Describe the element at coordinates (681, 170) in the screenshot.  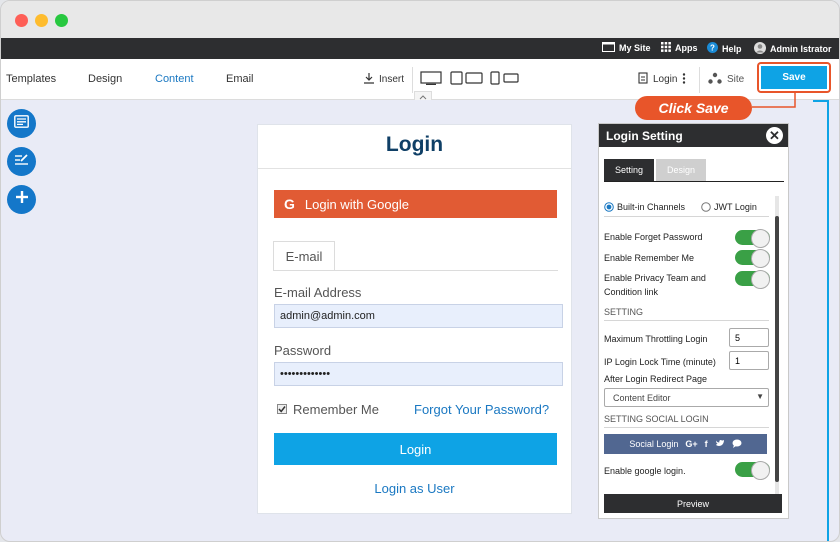
I see `tab-design-settings: Design` at that location.